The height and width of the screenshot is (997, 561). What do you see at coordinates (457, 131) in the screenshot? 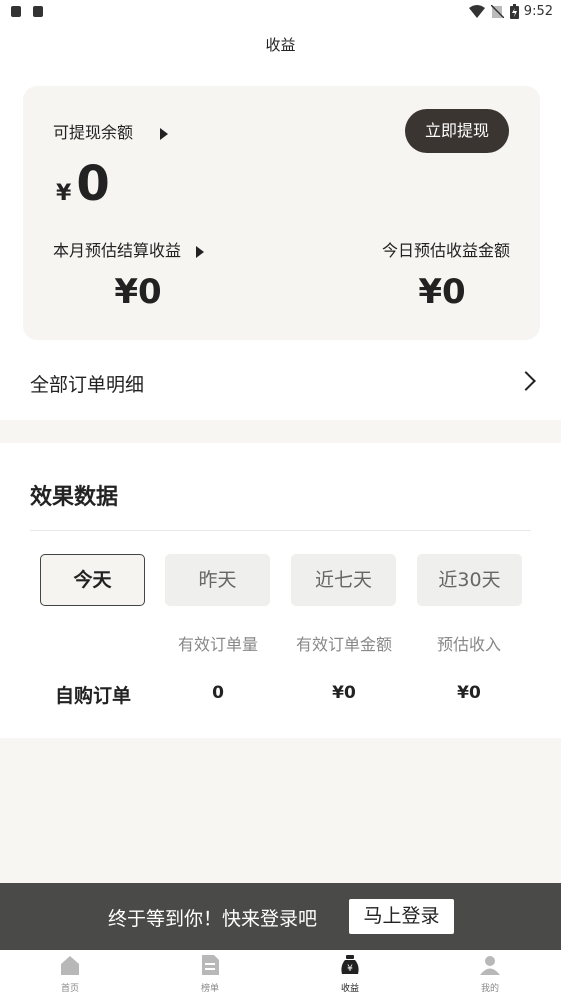
I see `withdraw-button: 立即提现` at bounding box center [457, 131].